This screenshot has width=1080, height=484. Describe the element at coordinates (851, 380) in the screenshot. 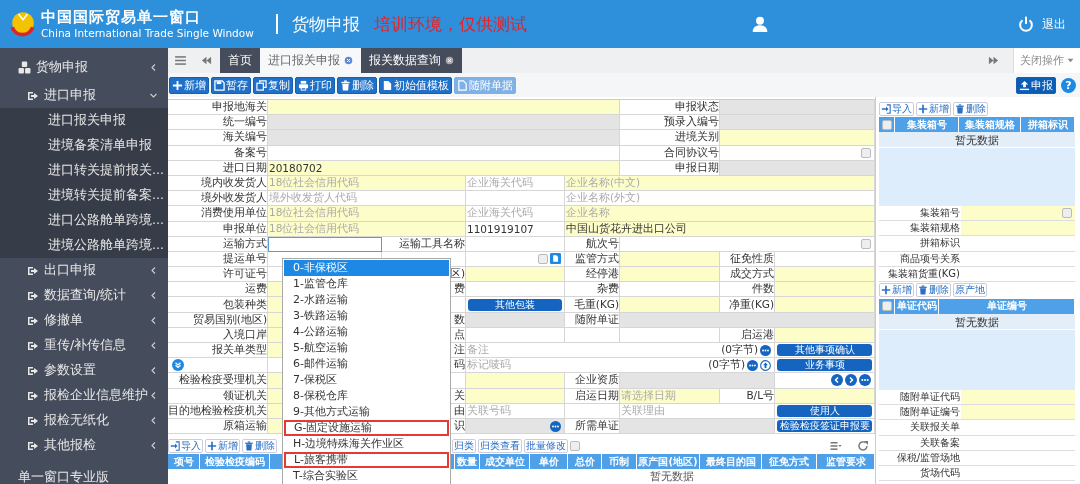

I see `next-icon` at that location.